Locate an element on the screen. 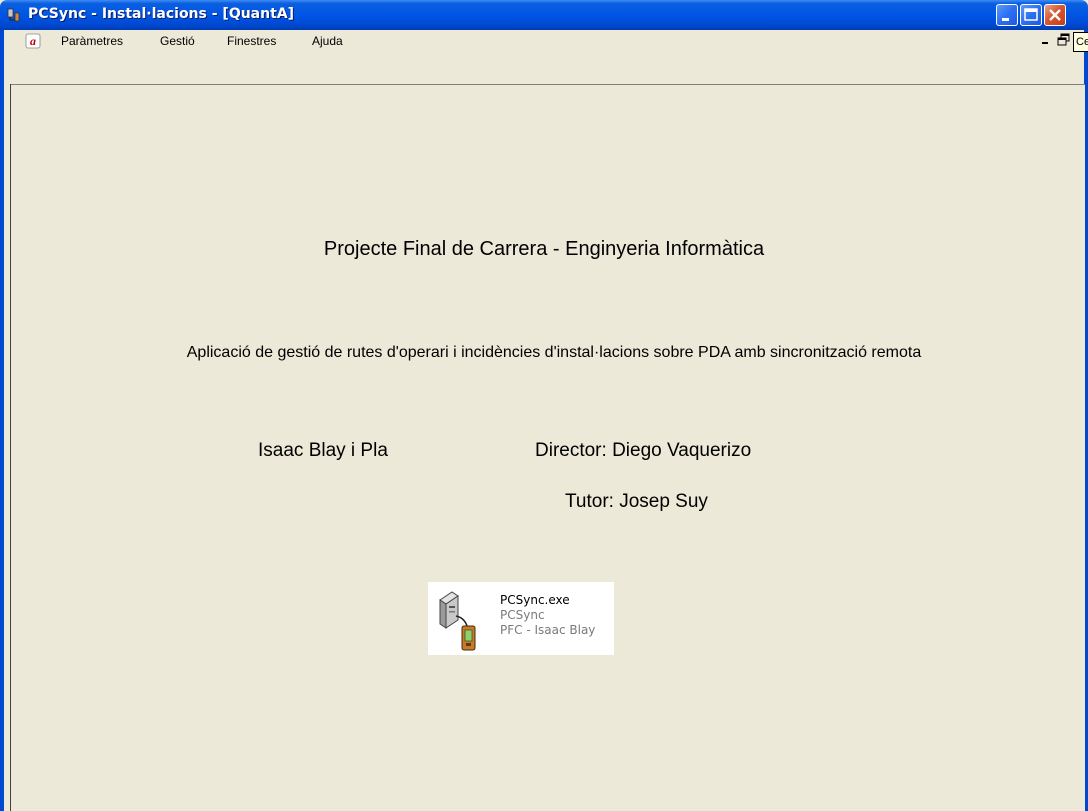  maximize-button is located at coordinates (1031, 15).